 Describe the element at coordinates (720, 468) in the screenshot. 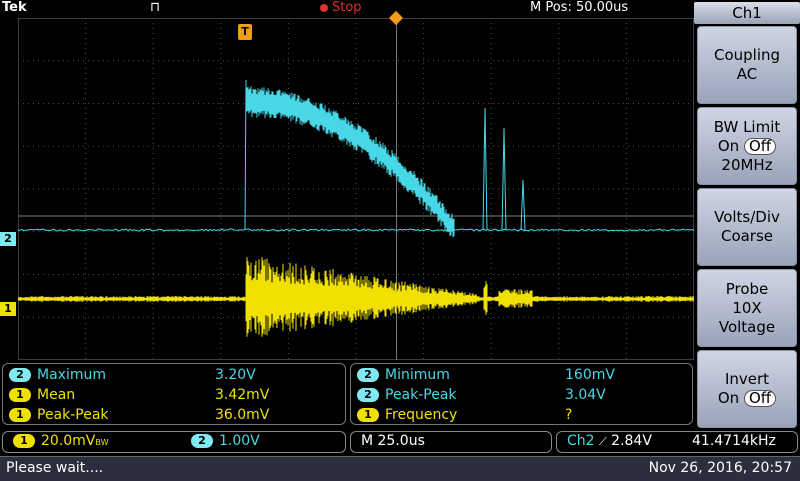

I see `date-time: Nov 26, 2016, 20:57` at that location.